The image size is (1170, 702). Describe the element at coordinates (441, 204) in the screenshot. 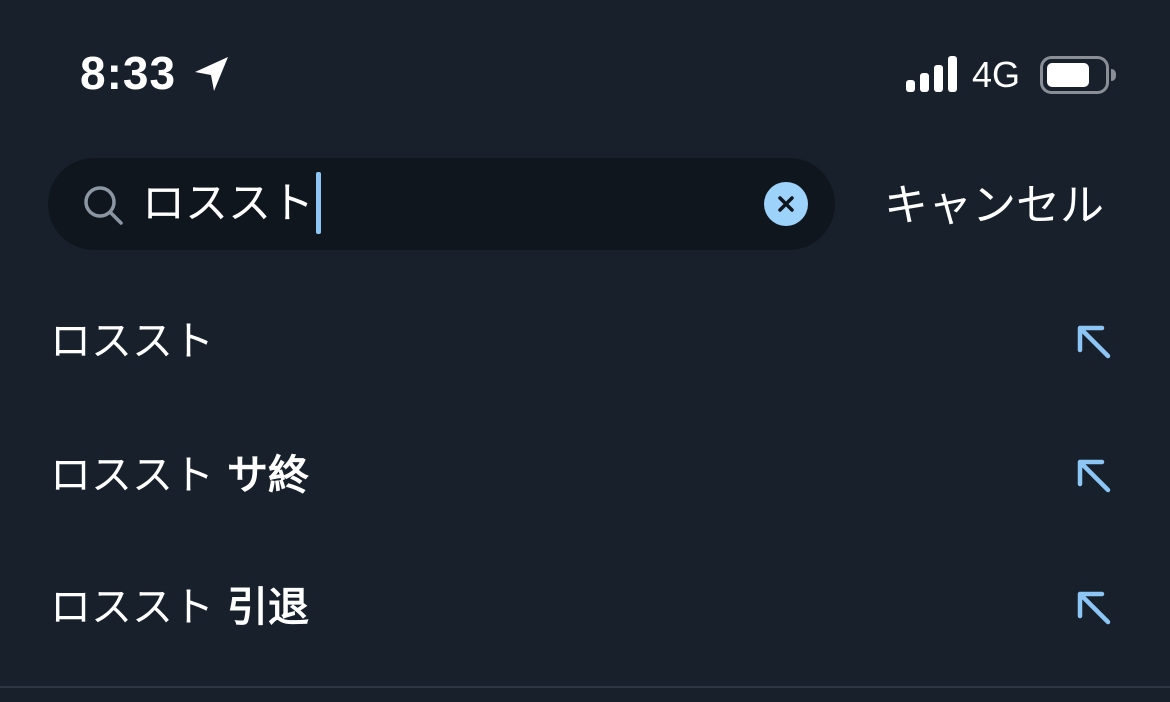

I see `search-field: ロススト` at that location.